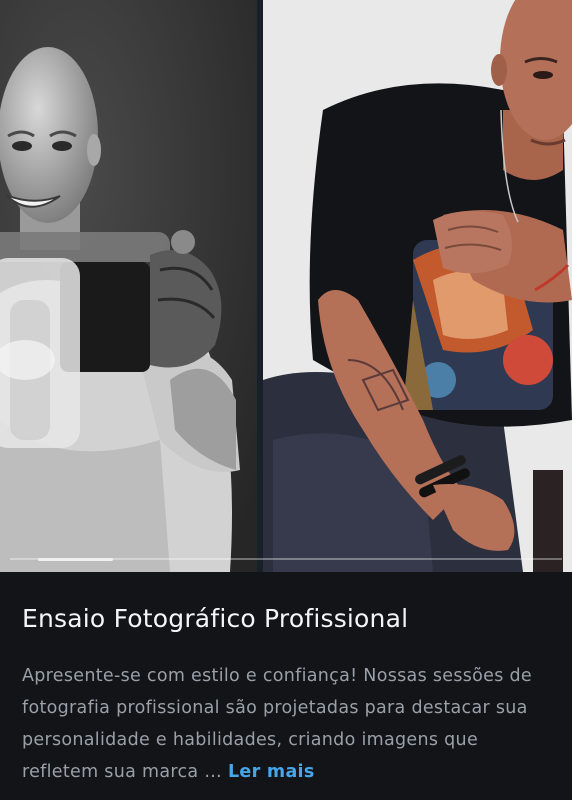  Describe the element at coordinates (75, 559) in the screenshot. I see `gallery-pager-indicator` at that location.